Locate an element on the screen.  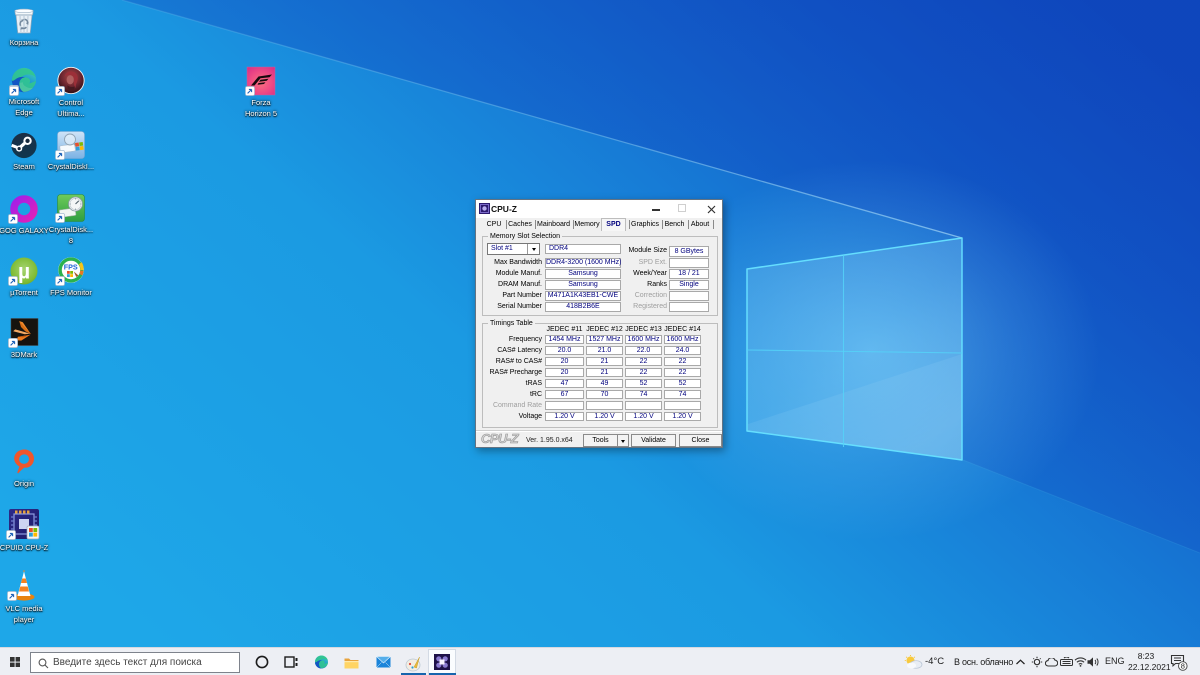
svg-text: µ is located at coordinates (24, 272).